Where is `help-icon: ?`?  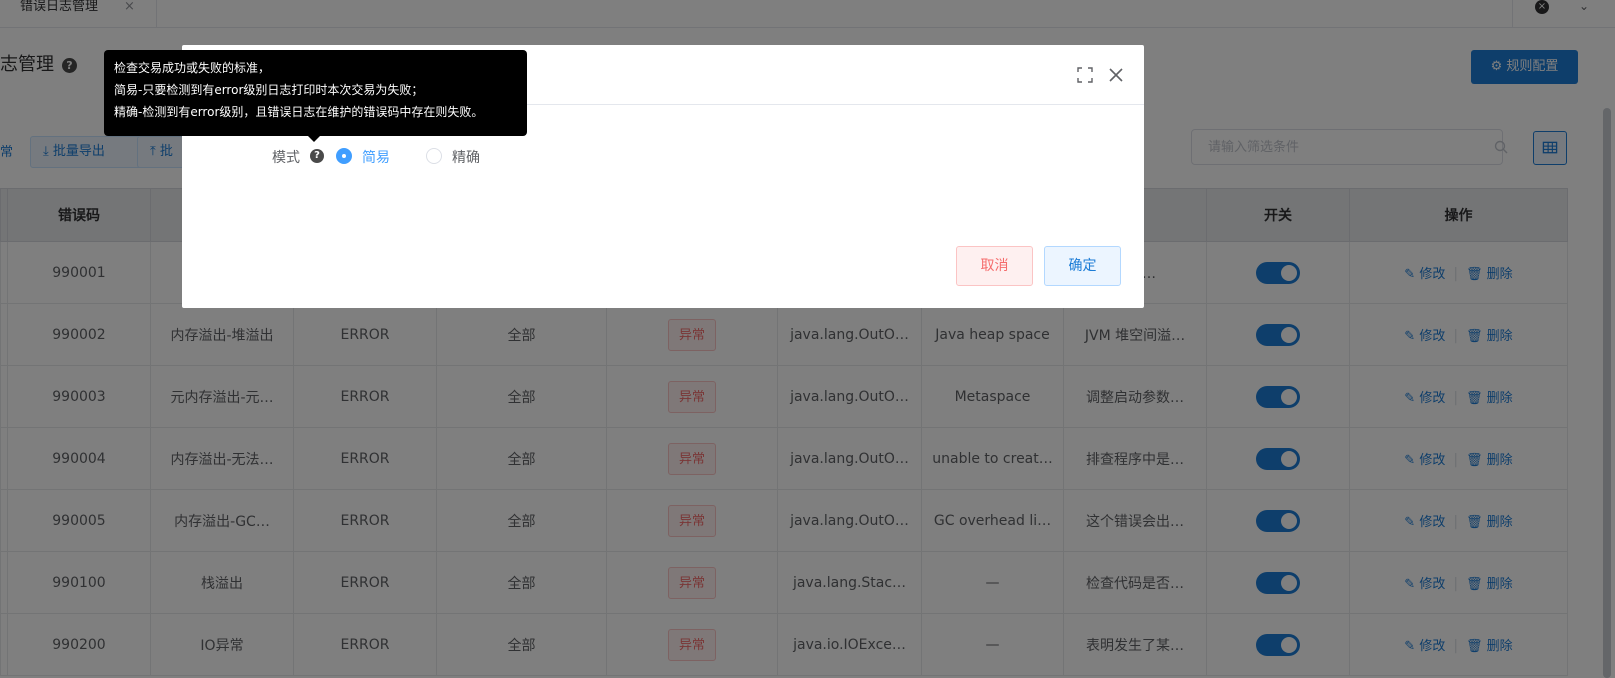 help-icon: ? is located at coordinates (317, 156).